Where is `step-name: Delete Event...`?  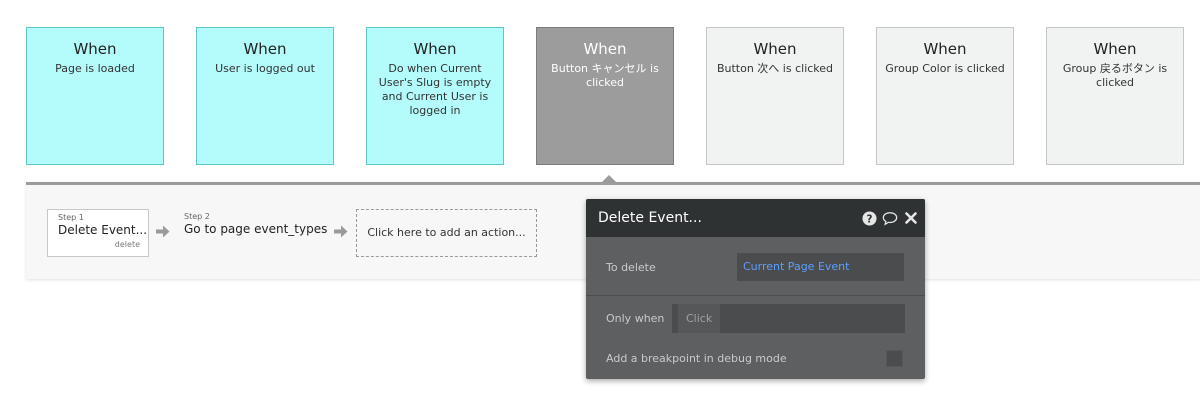
step-name: Delete Event... is located at coordinates (103, 230).